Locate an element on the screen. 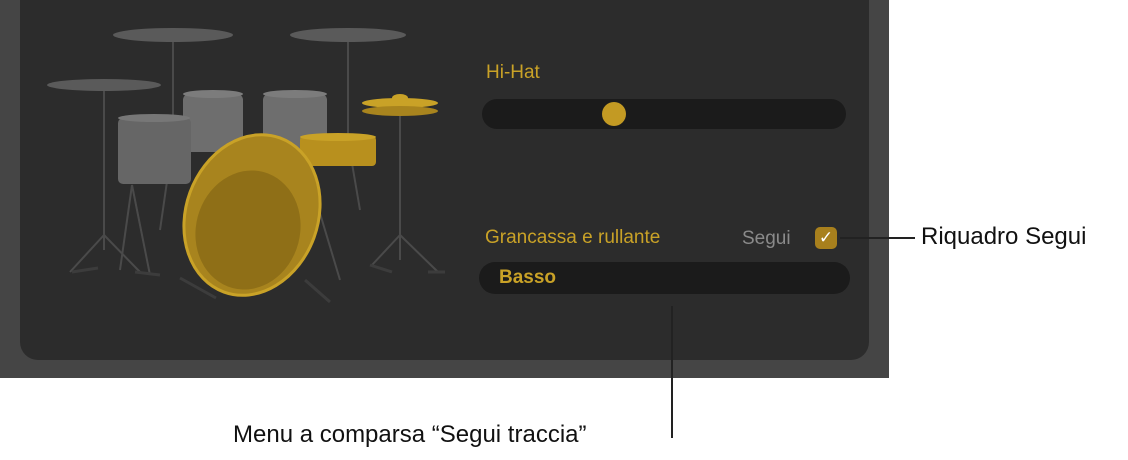 This screenshot has height=460, width=1128. callout-line-checkbox is located at coordinates (877, 238).